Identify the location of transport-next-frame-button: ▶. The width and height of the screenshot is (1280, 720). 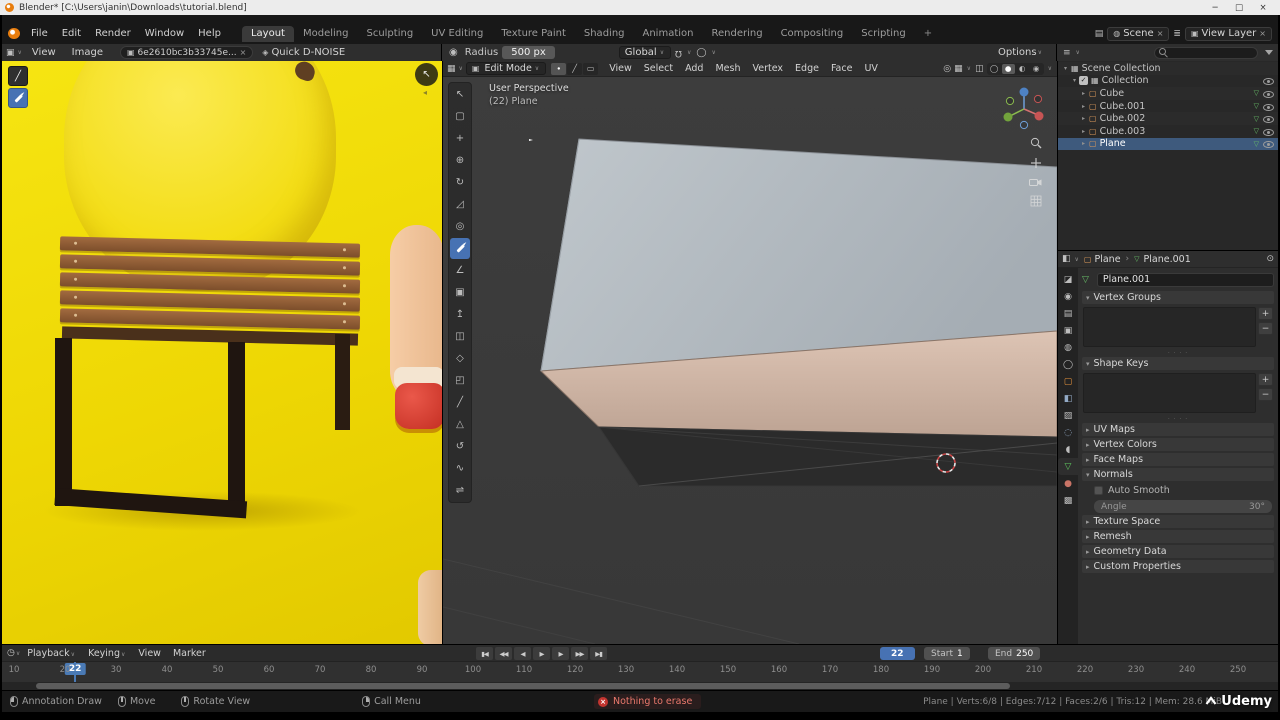
(560, 653).